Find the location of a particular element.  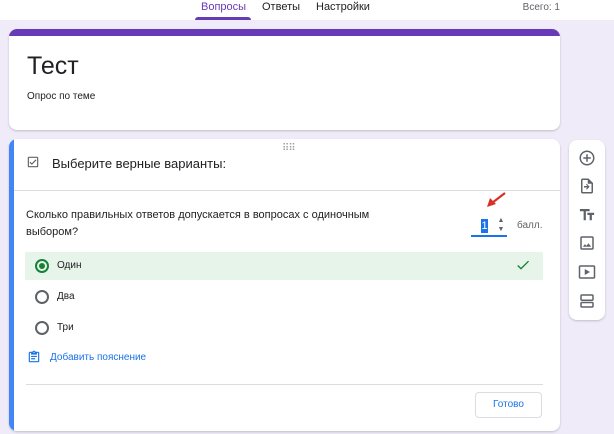

option-label: Один is located at coordinates (69, 265).